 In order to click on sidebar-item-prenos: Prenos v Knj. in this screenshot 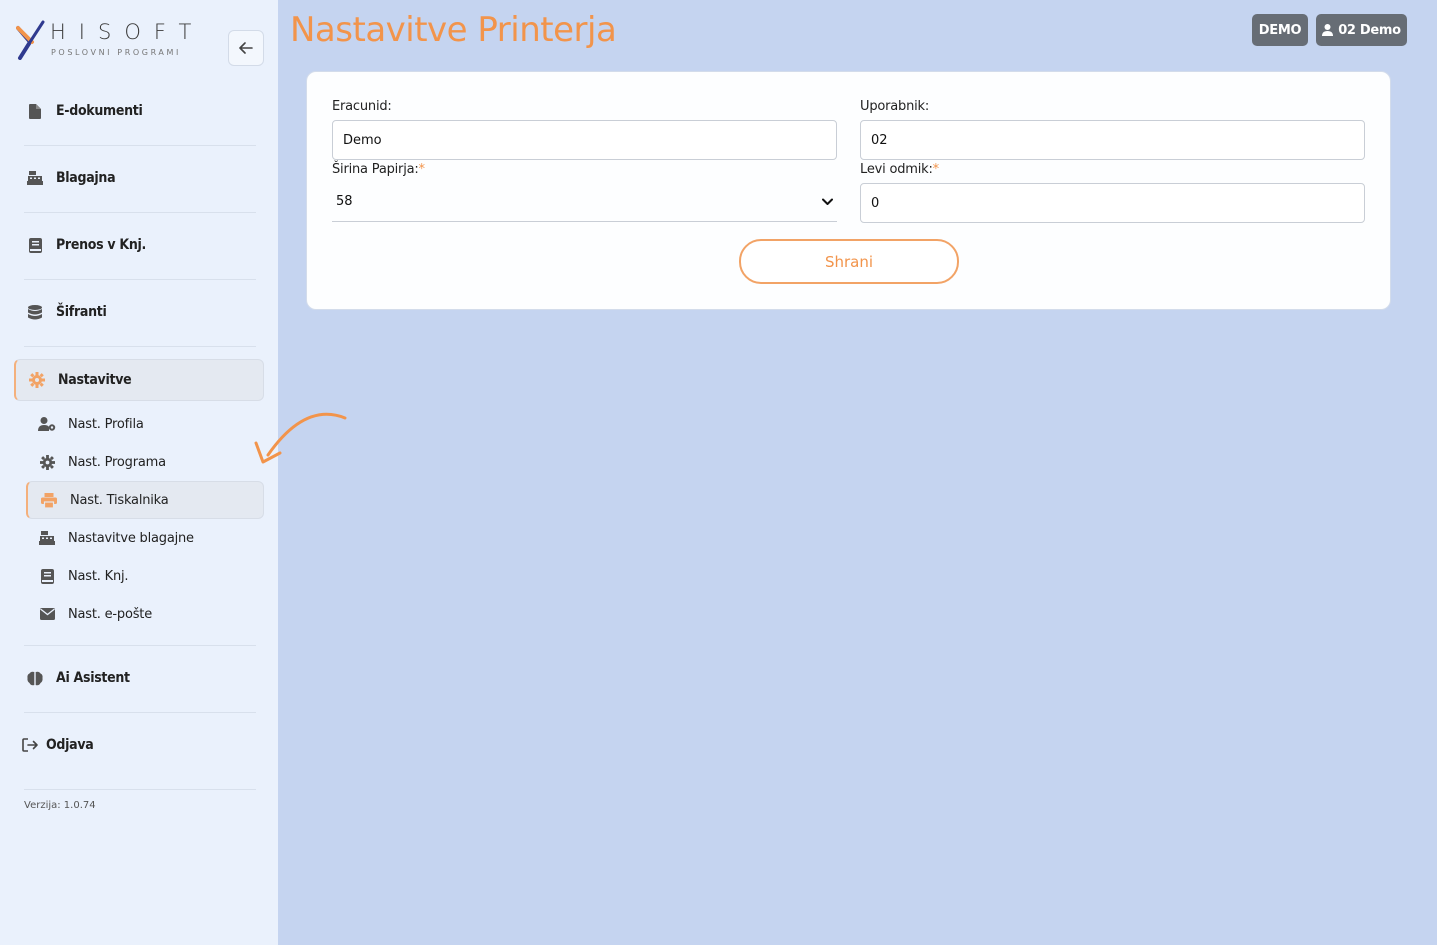, I will do `click(139, 245)`.